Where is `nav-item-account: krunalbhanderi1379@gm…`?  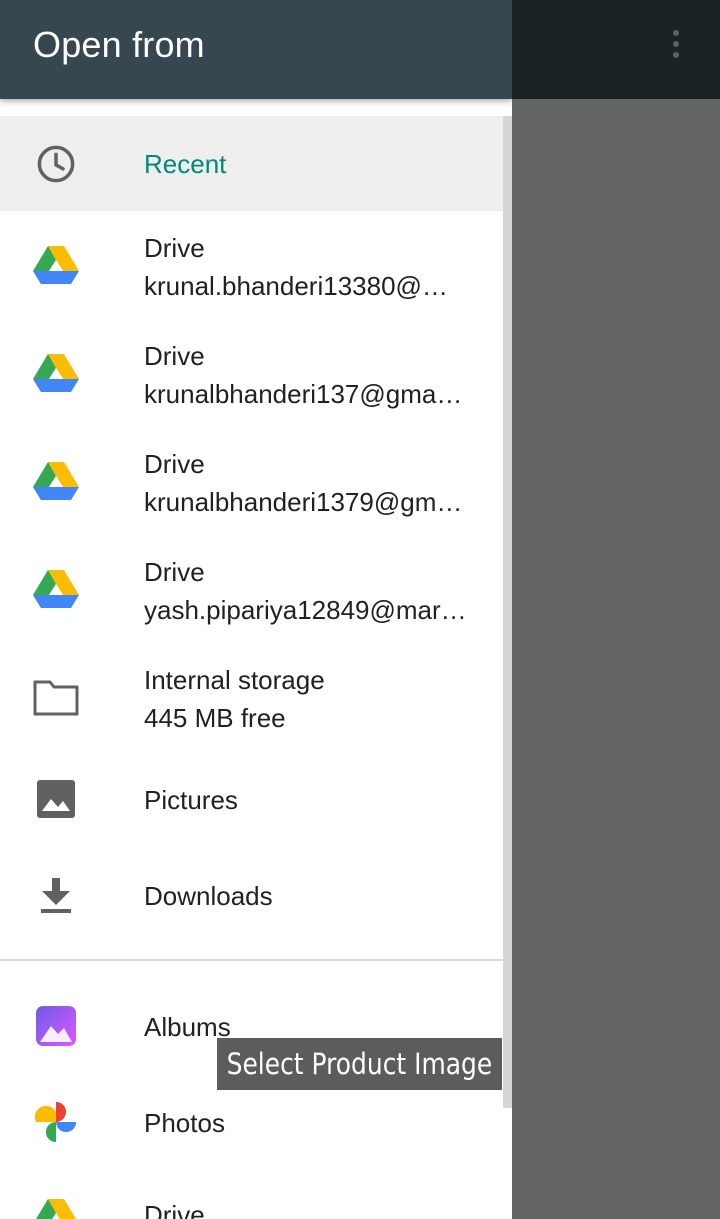
nav-item-account: krunalbhanderi1379@gm… is located at coordinates (303, 502).